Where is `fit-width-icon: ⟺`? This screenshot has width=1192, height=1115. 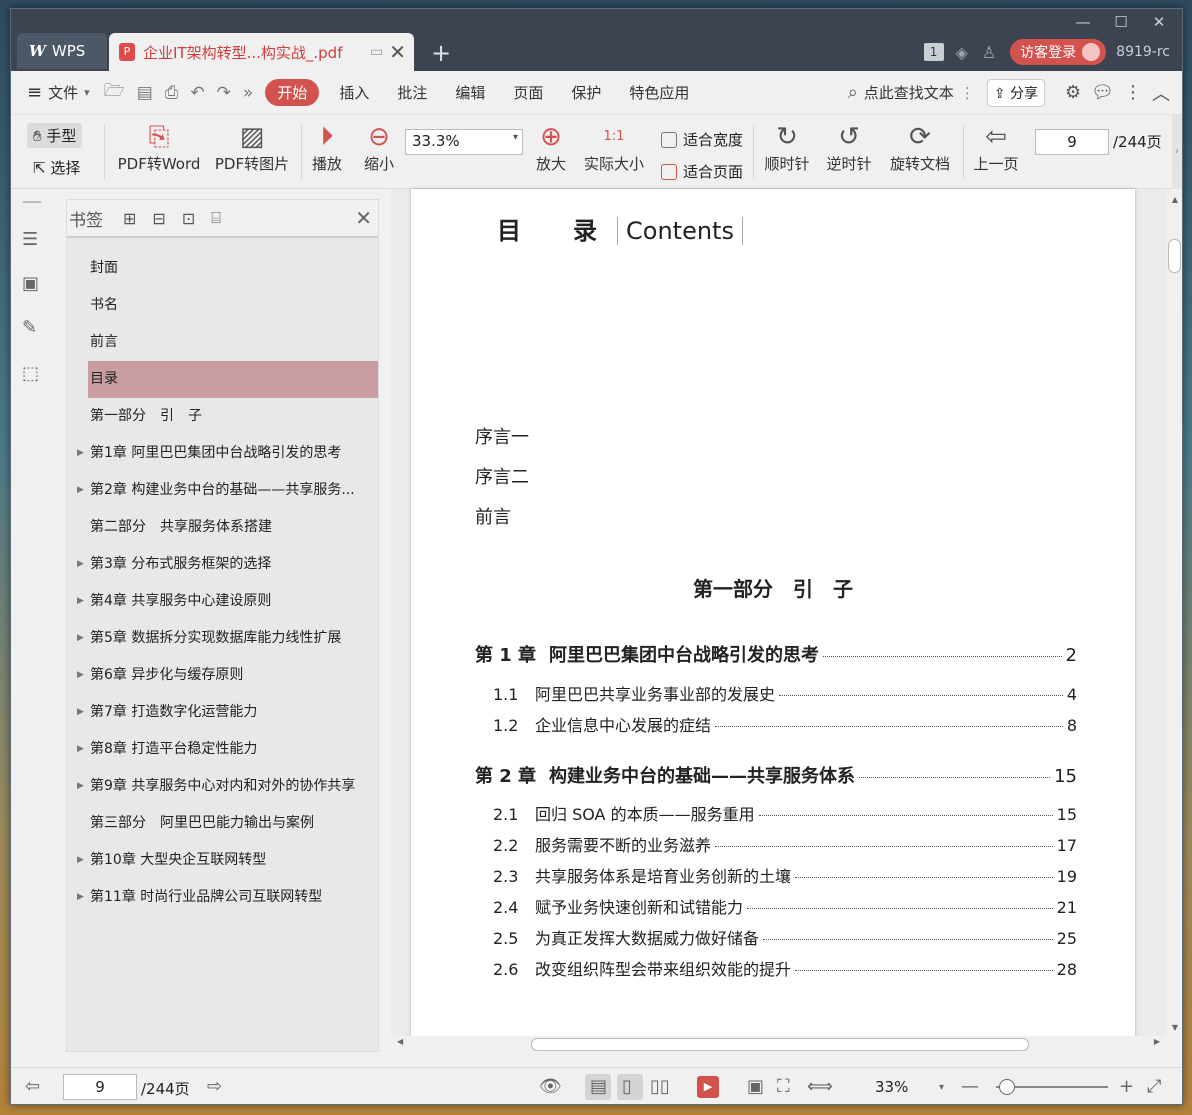
fit-width-icon: ⟺ is located at coordinates (820, 1086).